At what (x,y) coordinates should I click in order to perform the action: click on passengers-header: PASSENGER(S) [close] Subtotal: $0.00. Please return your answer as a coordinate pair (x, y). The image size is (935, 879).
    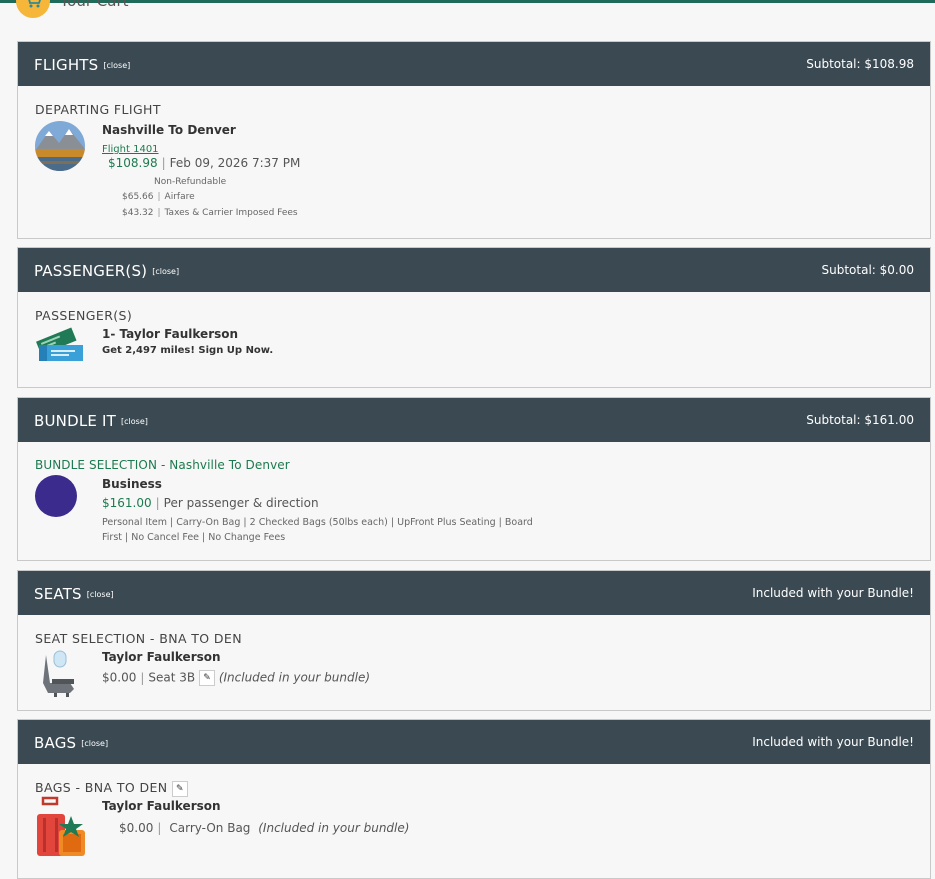
    Looking at the image, I should click on (474, 270).